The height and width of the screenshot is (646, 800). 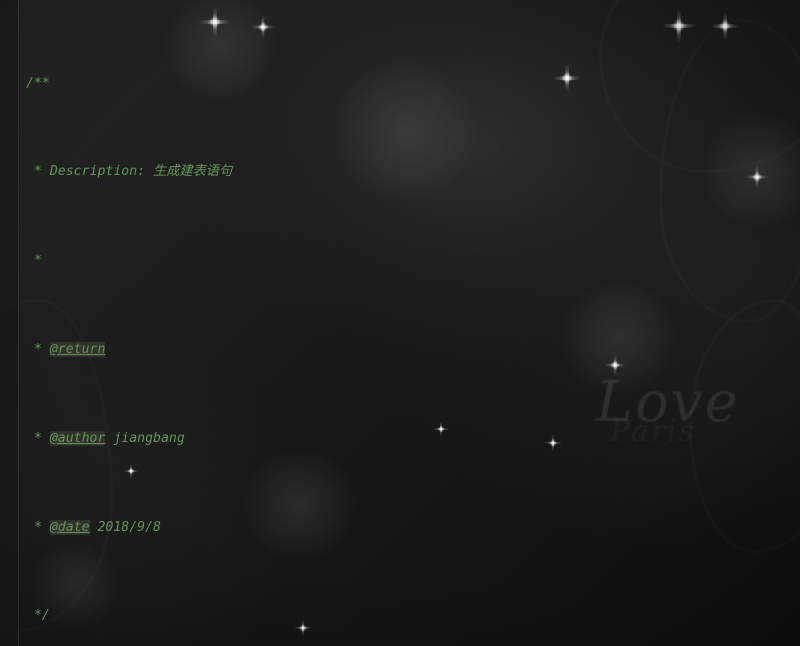 I want to click on javadoc-author-value: jiangbang, so click(x=149, y=438).